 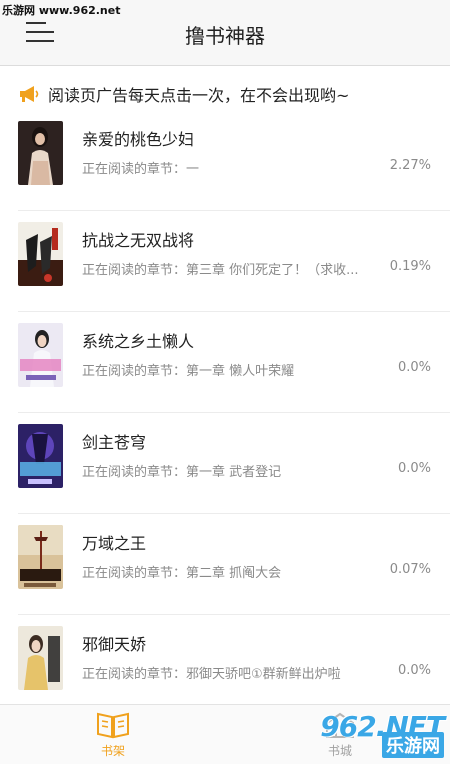 What do you see at coordinates (225, 261) in the screenshot?
I see `book-row: 抗战之无双战将 正在阅读的章节：第三章 你们死定了！（求收... 0.19%` at bounding box center [225, 261].